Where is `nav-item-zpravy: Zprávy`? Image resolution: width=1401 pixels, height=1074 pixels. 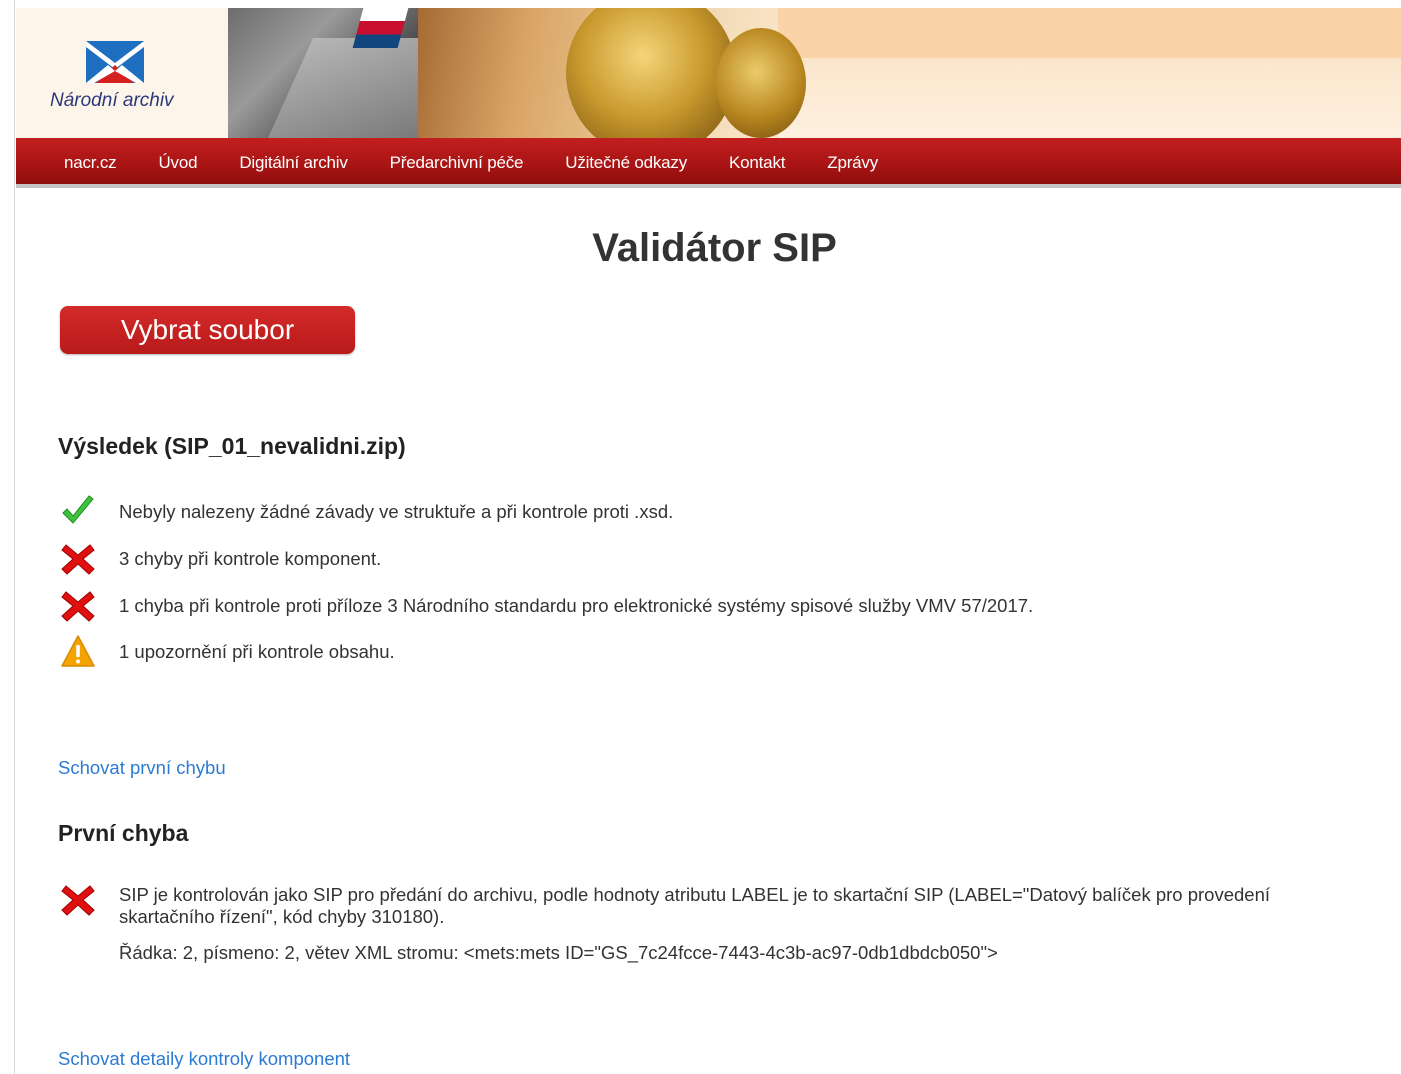 nav-item-zpravy: Zprávy is located at coordinates (852, 163).